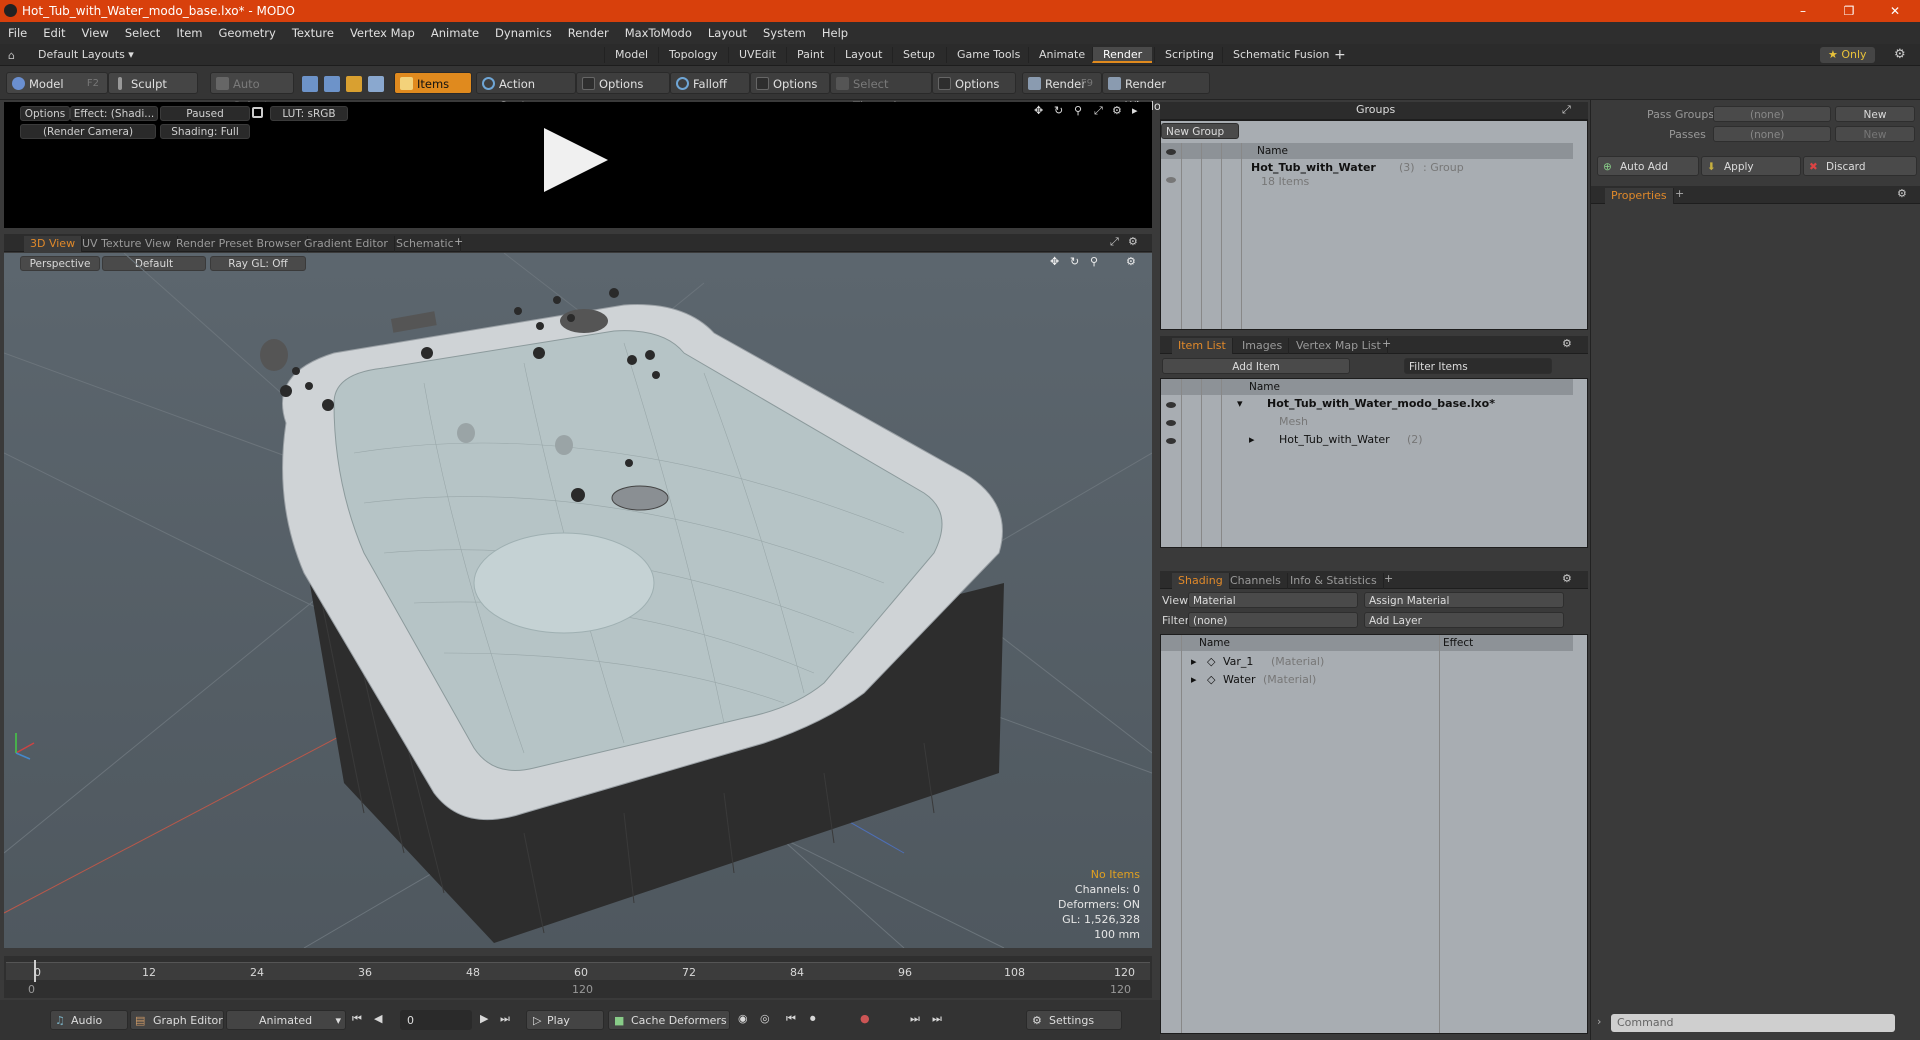  I want to click on settings-button: ⚙ Settings, so click(1074, 1020).